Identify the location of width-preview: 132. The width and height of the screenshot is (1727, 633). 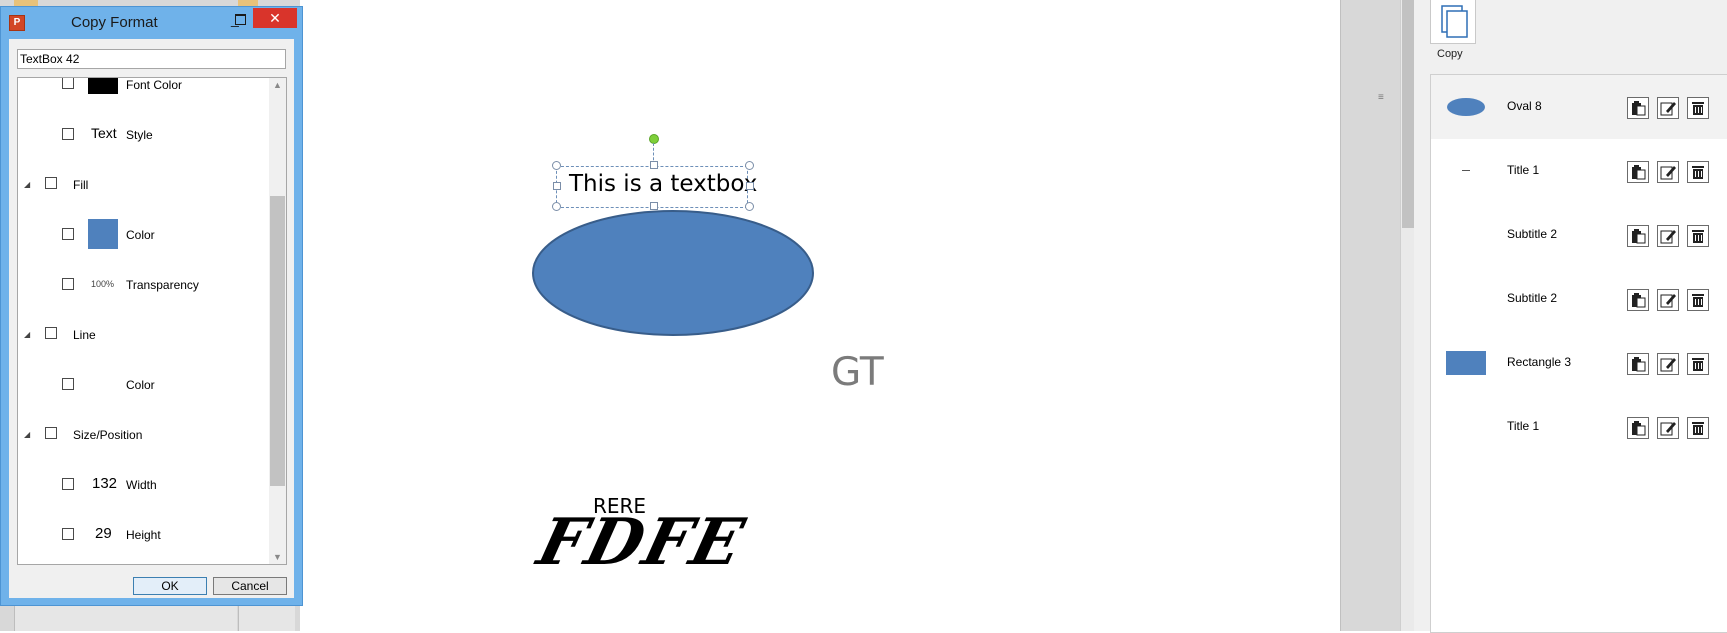
(105, 483).